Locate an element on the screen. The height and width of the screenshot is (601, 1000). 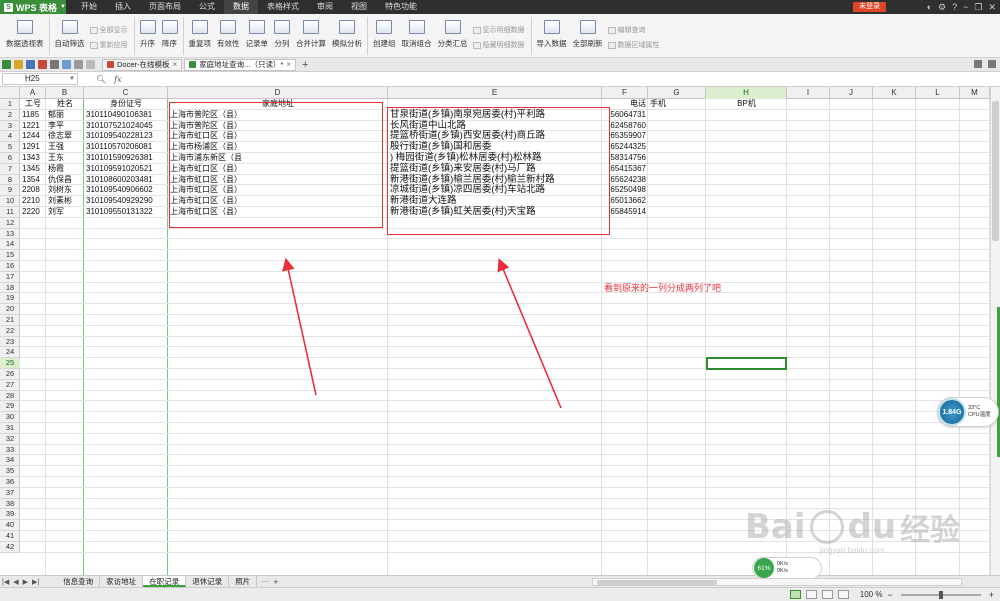
row-header-38: 38 is located at coordinates (10, 504).